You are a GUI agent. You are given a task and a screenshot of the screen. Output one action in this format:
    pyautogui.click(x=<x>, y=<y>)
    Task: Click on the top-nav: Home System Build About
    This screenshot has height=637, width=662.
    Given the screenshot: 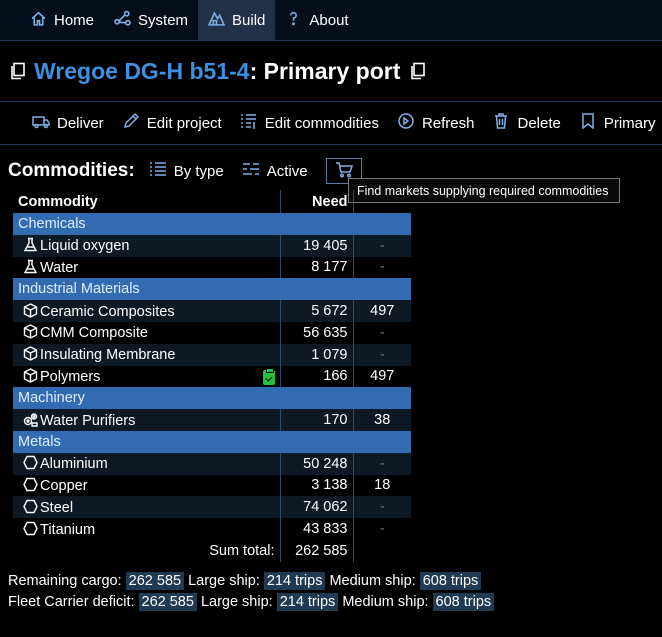 What is the action you would take?
    pyautogui.click(x=331, y=20)
    